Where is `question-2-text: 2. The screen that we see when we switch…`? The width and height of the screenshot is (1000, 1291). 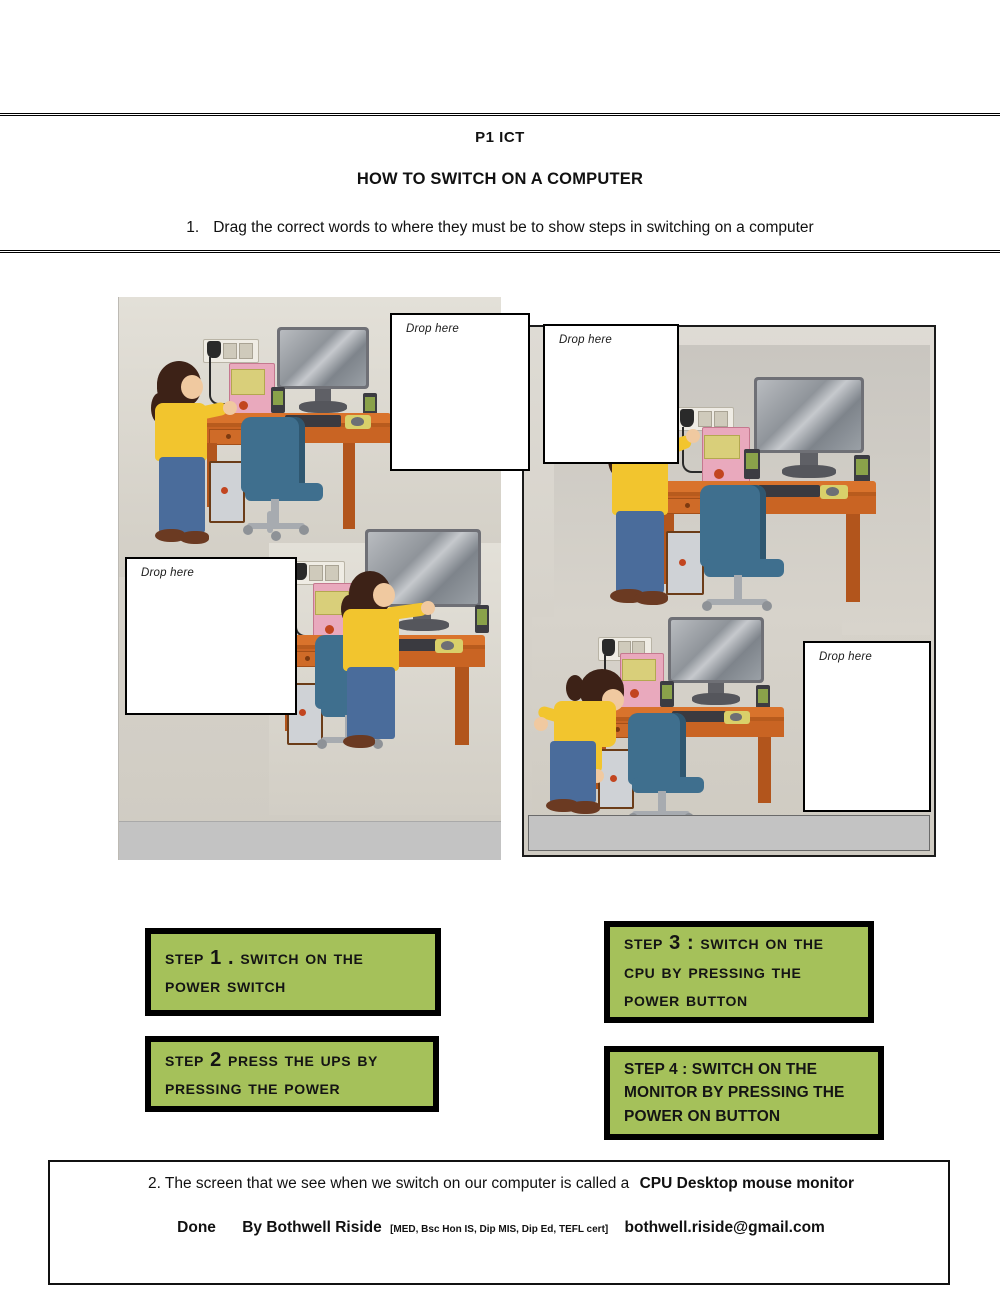 question-2-text: 2. The screen that we see when we switch… is located at coordinates (388, 1183).